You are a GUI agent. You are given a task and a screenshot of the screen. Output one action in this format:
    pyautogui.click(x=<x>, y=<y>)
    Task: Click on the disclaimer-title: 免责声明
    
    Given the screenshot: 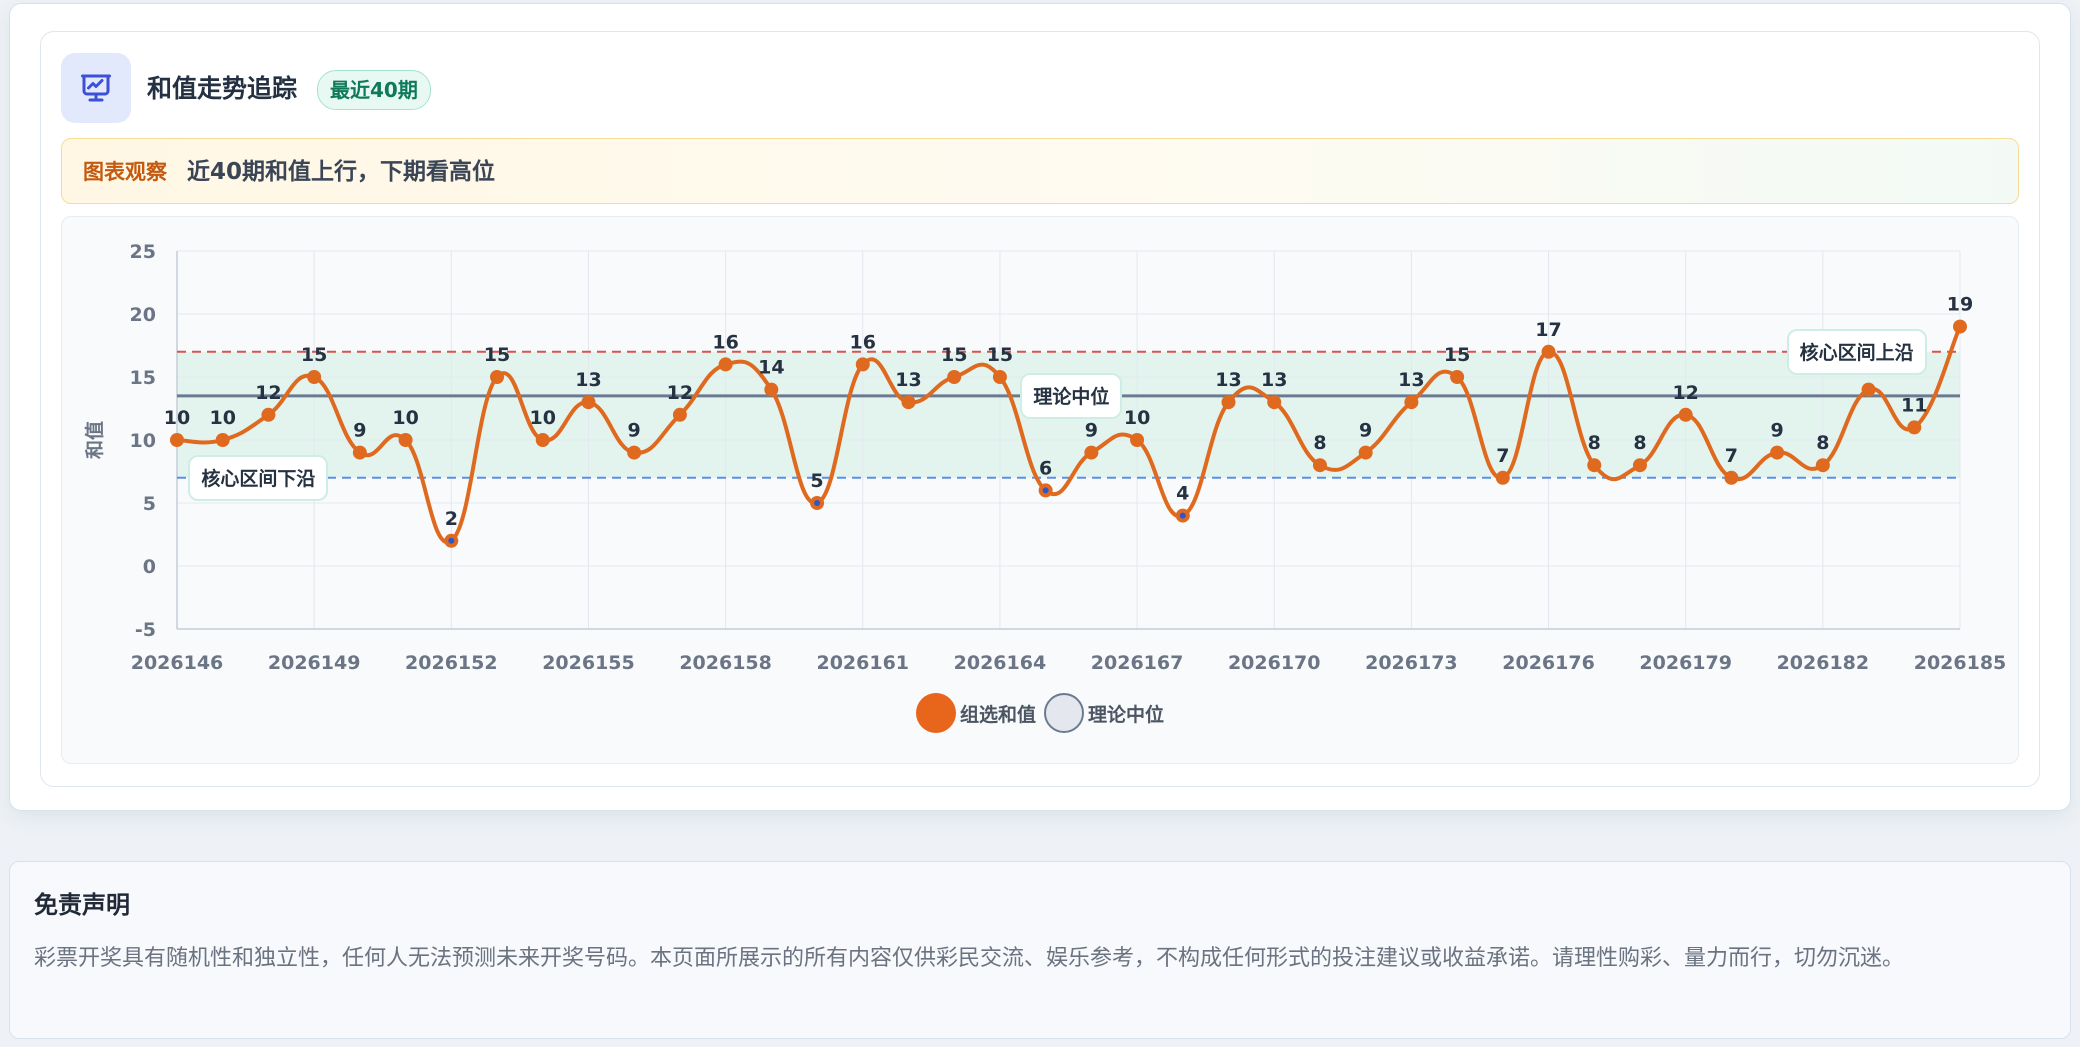 What is the action you would take?
    pyautogui.click(x=82, y=905)
    